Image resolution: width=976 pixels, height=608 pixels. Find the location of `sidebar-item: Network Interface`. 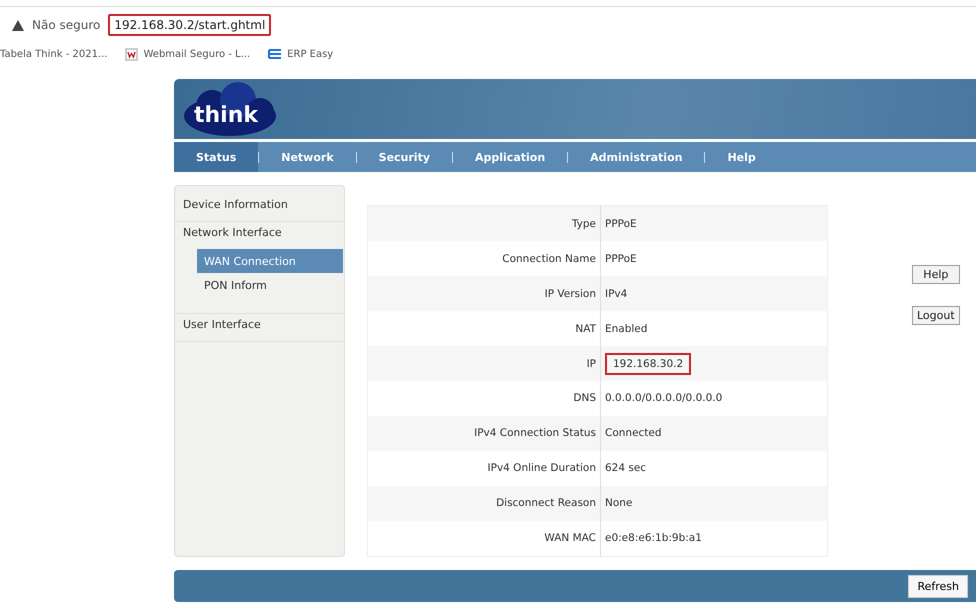

sidebar-item: Network Interface is located at coordinates (259, 235).